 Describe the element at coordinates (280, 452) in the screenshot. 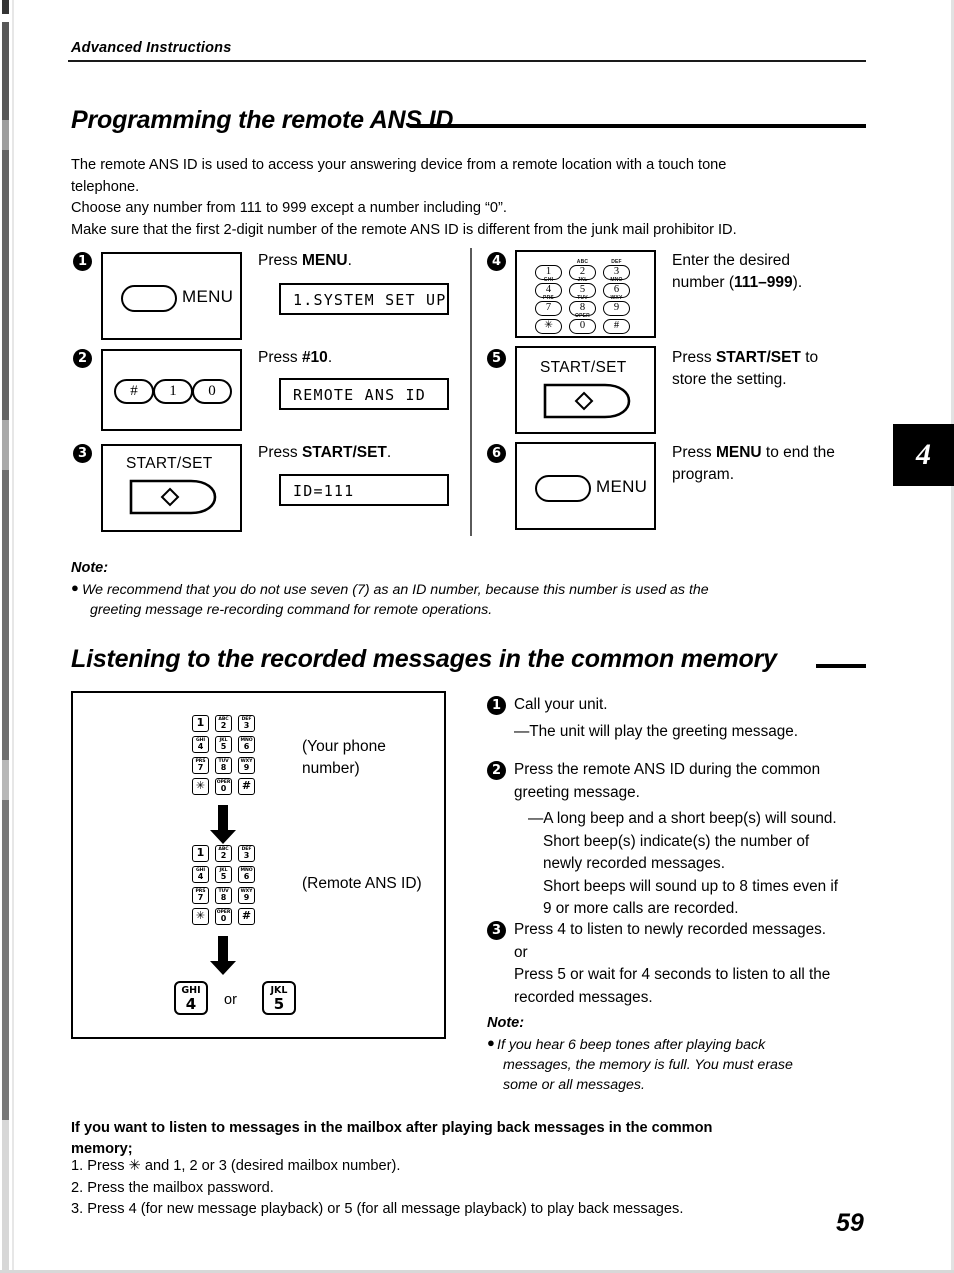

I see `step3-instruction-pre: Press` at that location.